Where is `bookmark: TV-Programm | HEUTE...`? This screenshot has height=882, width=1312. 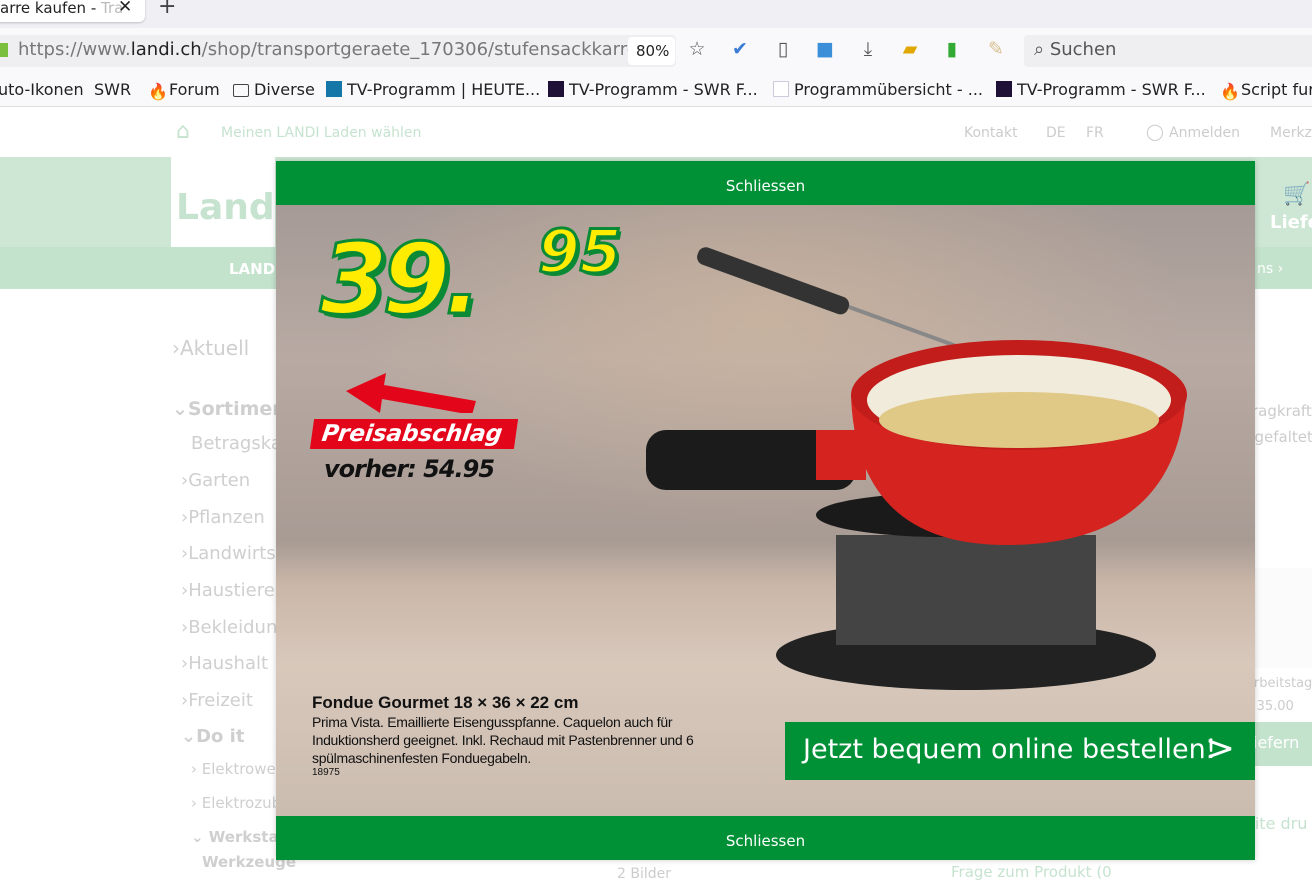 bookmark: TV-Programm | HEUTE... is located at coordinates (433, 89).